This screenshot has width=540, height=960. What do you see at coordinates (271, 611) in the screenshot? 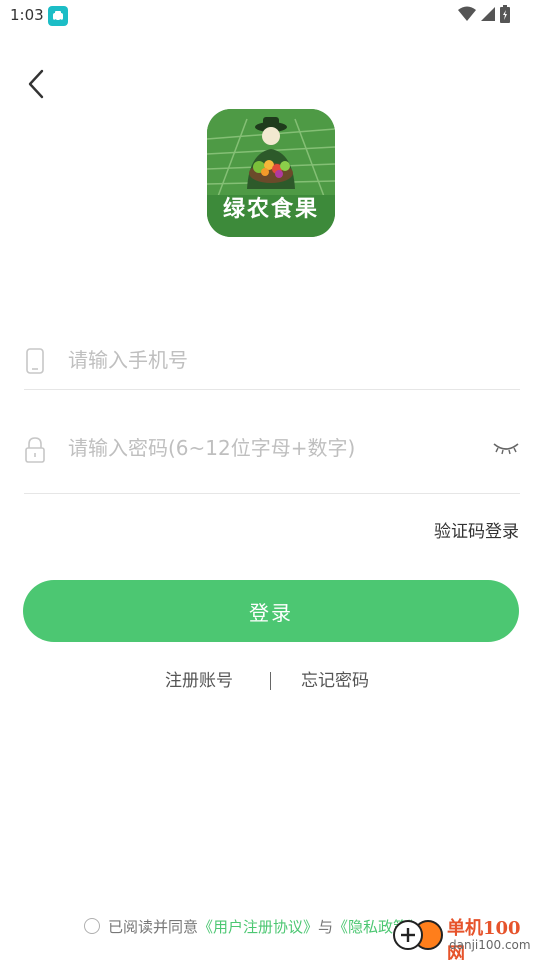
I see `login-button: 登录` at bounding box center [271, 611].